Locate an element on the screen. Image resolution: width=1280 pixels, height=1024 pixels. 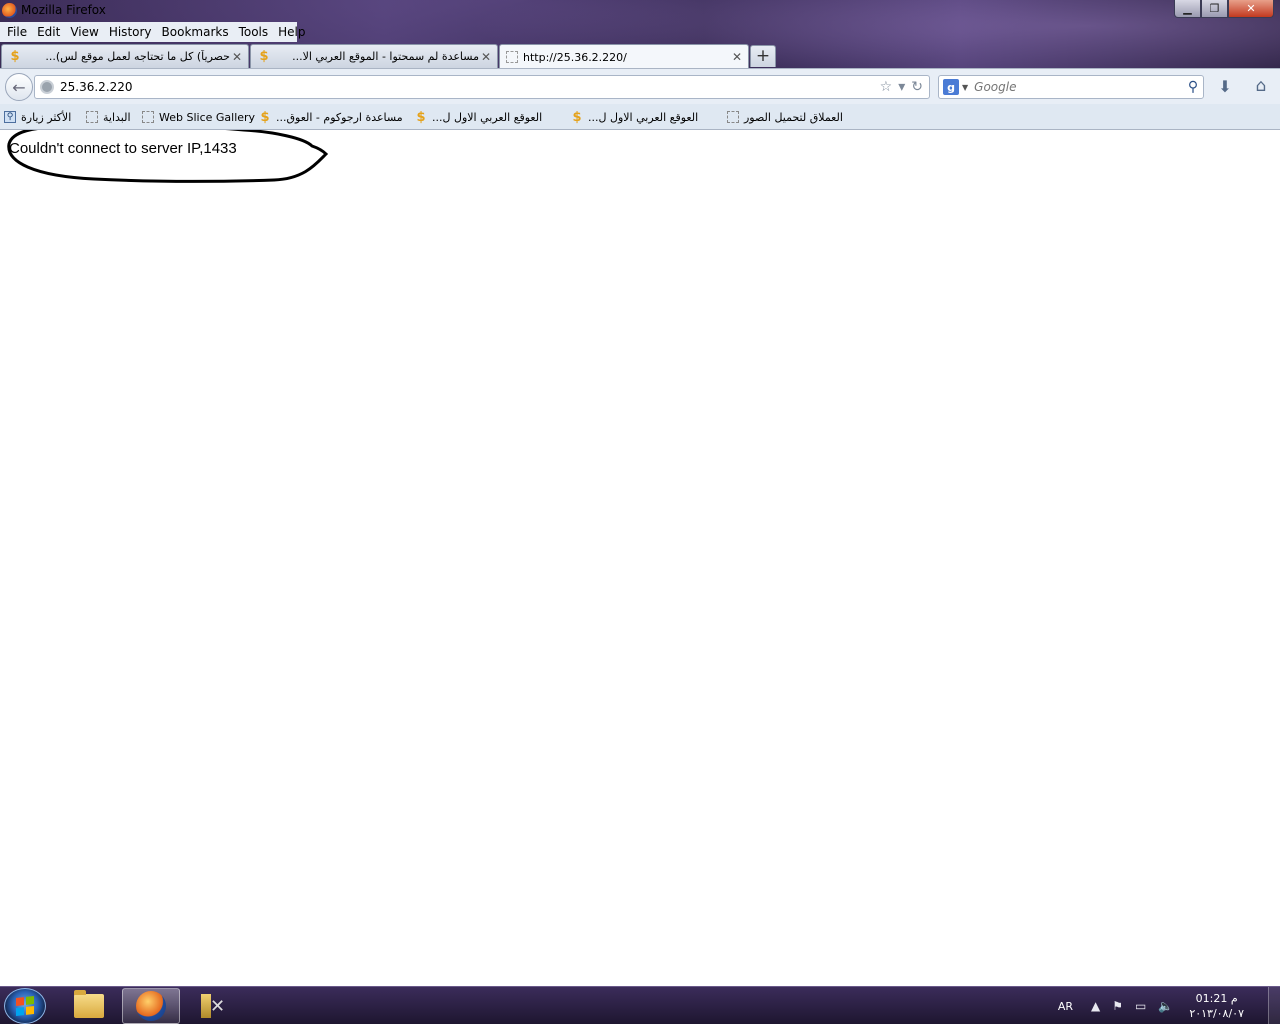
downloads-icon: ⬇ is located at coordinates (1225, 87).